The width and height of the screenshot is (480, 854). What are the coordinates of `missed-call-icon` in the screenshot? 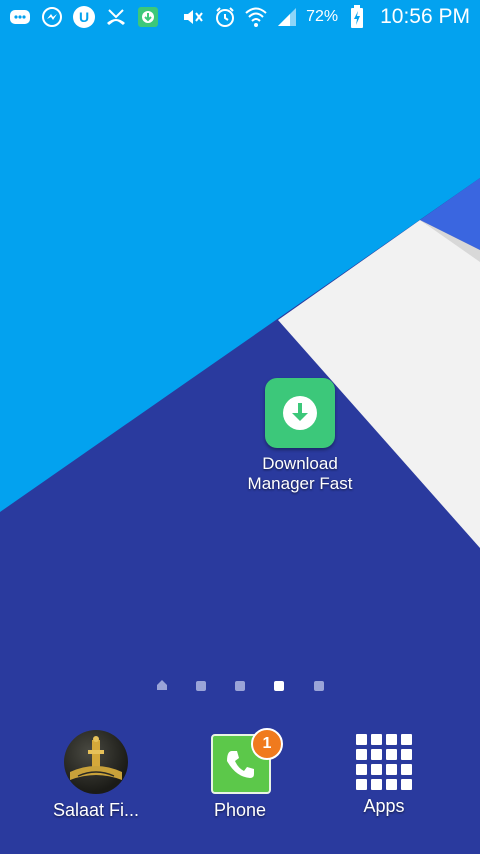 It's located at (116, 17).